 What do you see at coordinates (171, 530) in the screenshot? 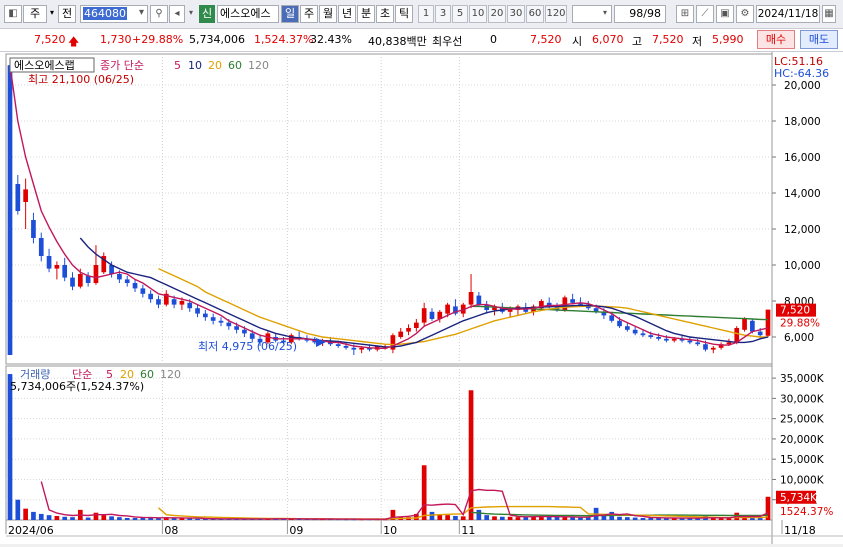
I see `x-label-1: 08` at bounding box center [171, 530].